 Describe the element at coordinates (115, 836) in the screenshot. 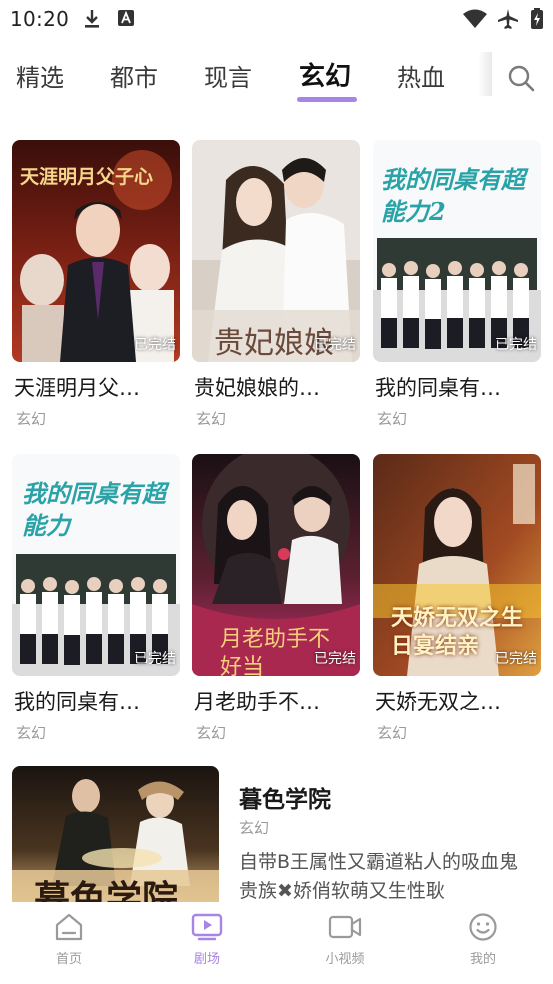

I see `featured-drama-poster: 暮色学院` at that location.